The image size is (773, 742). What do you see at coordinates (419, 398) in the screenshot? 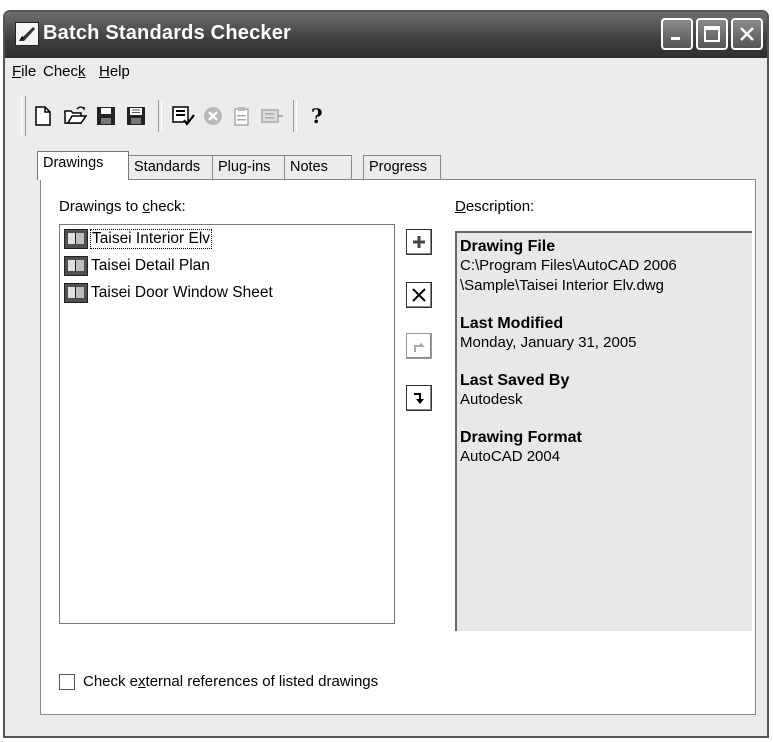
I see `move-down-button` at bounding box center [419, 398].